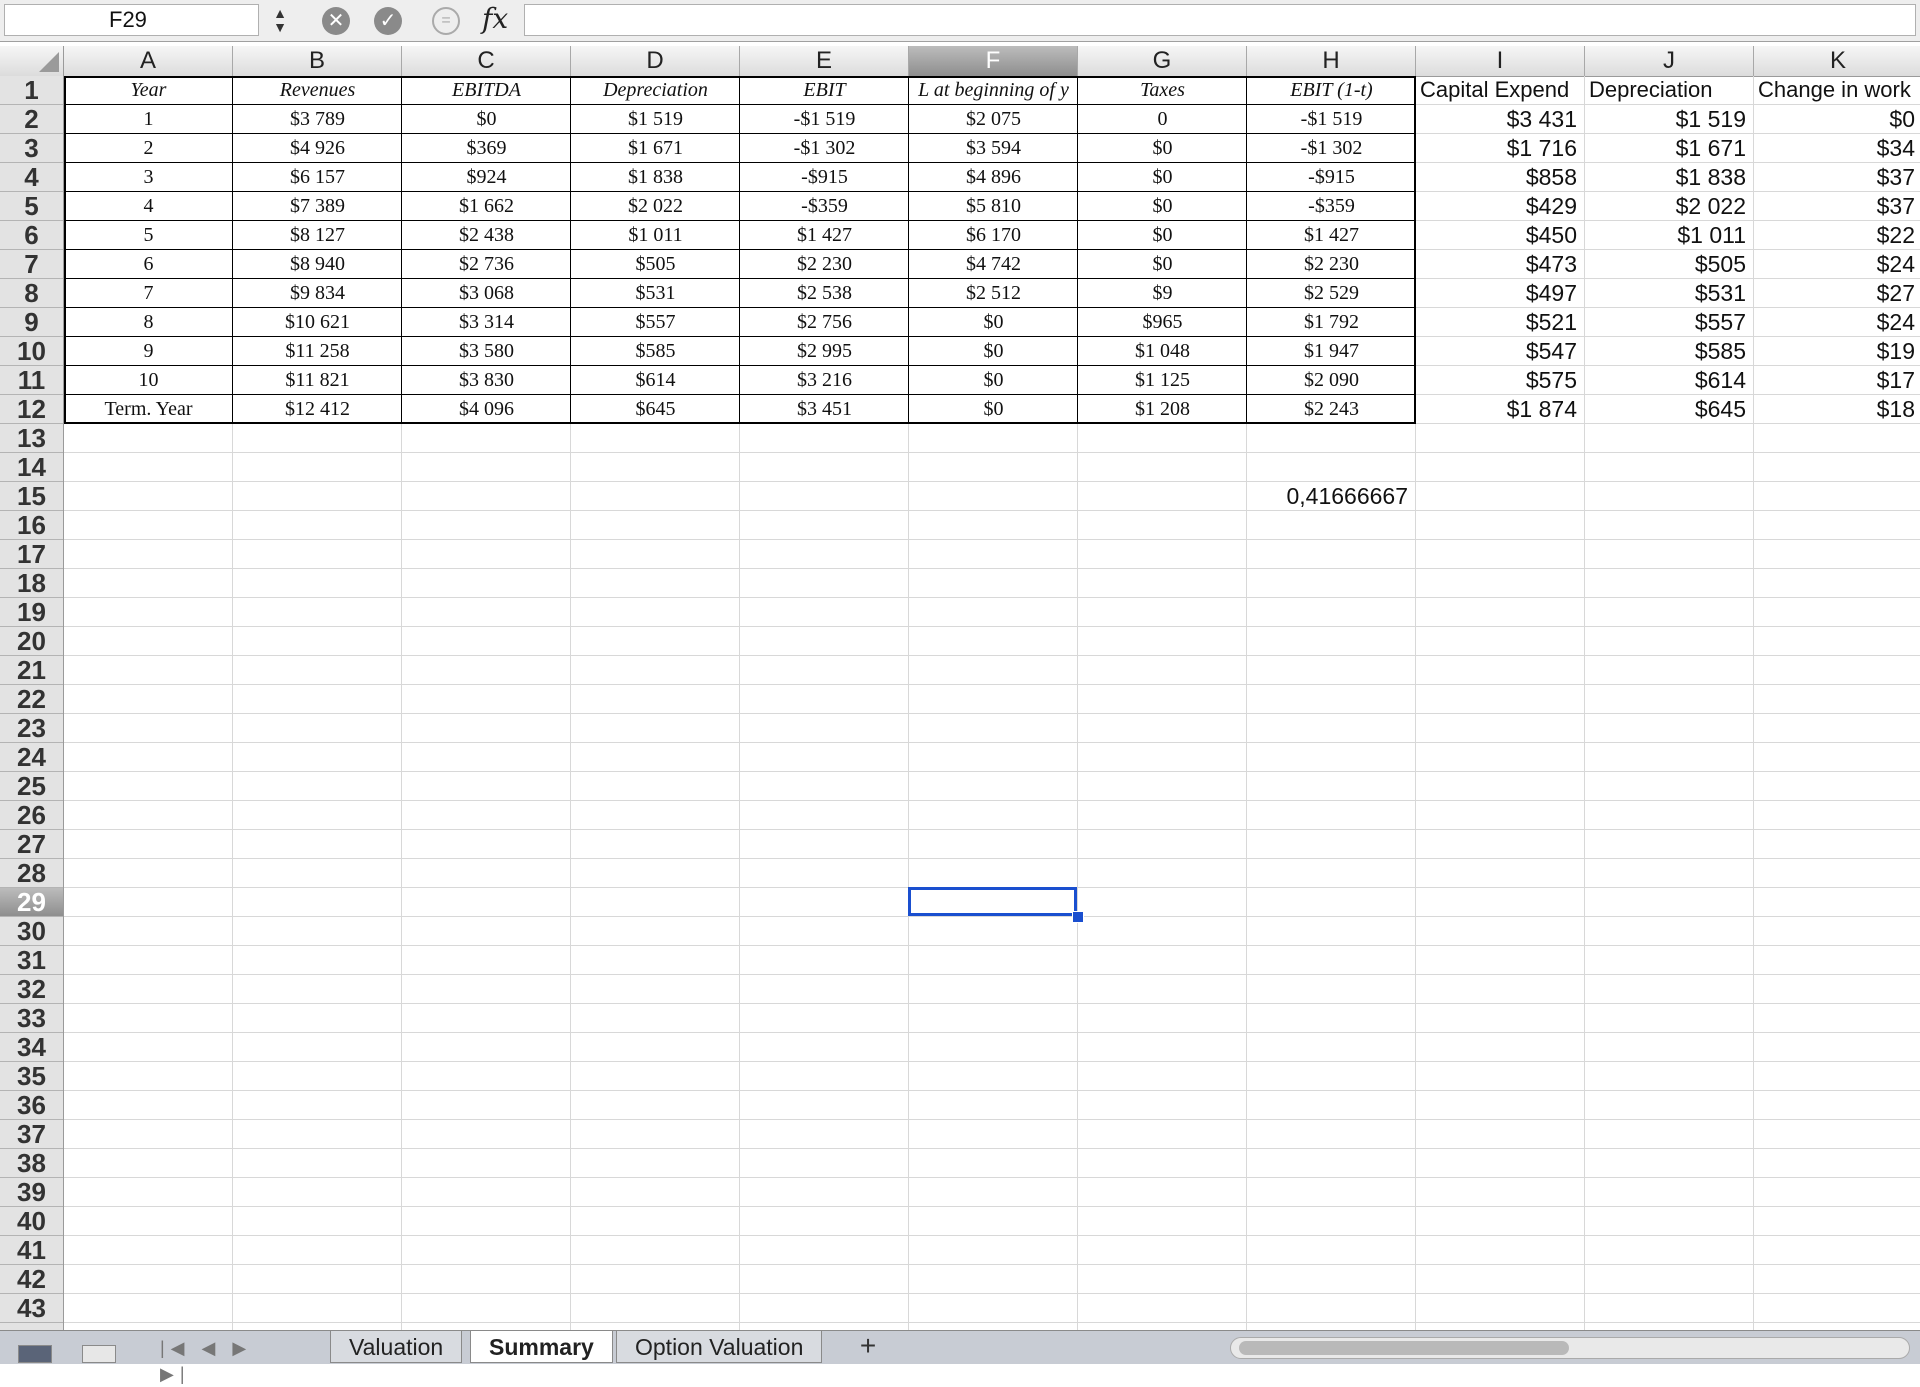 This screenshot has width=1920, height=1387. Describe the element at coordinates (1500, 322) in the screenshot. I see `cell-I9: $521` at that location.